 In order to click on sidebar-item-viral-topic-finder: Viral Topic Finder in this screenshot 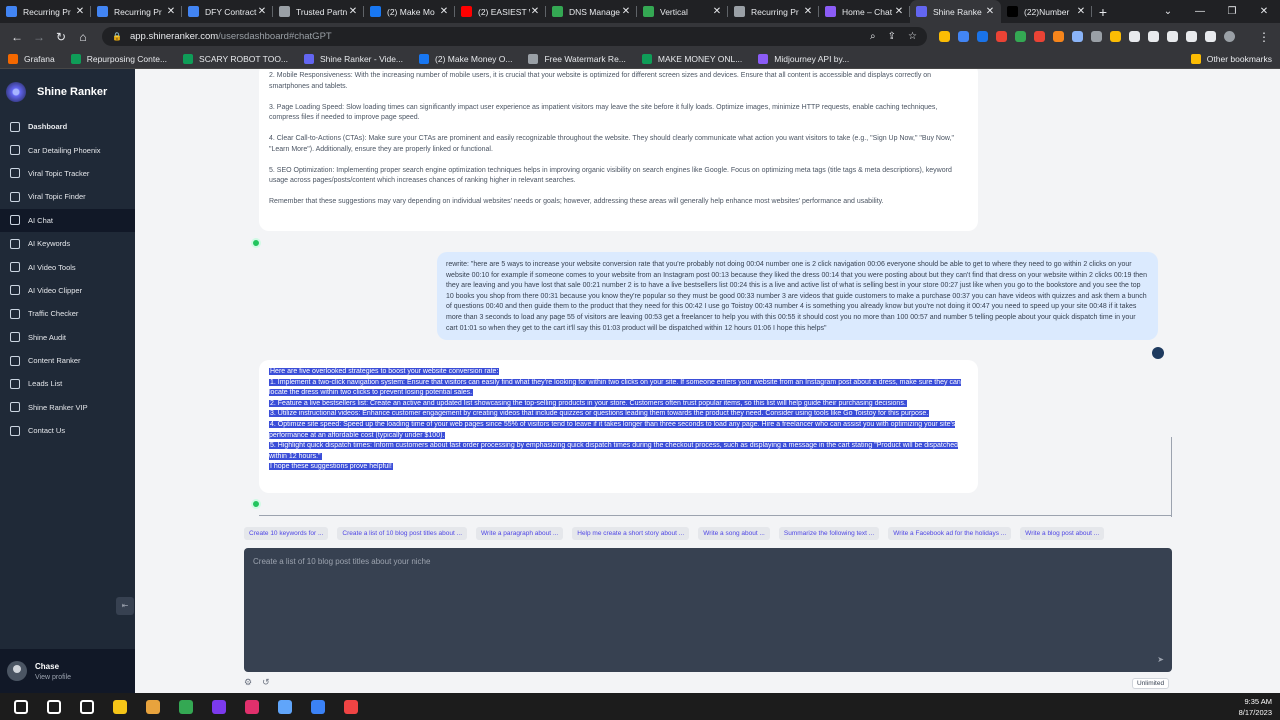, I will do `click(67, 196)`.